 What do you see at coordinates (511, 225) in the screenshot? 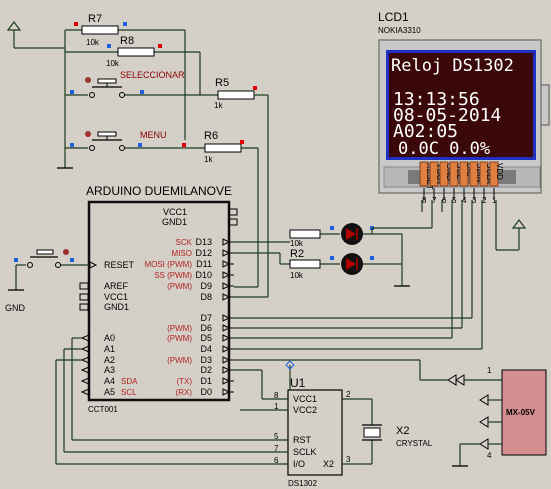
I see `vcc-terminal-lcd` at bounding box center [511, 225].